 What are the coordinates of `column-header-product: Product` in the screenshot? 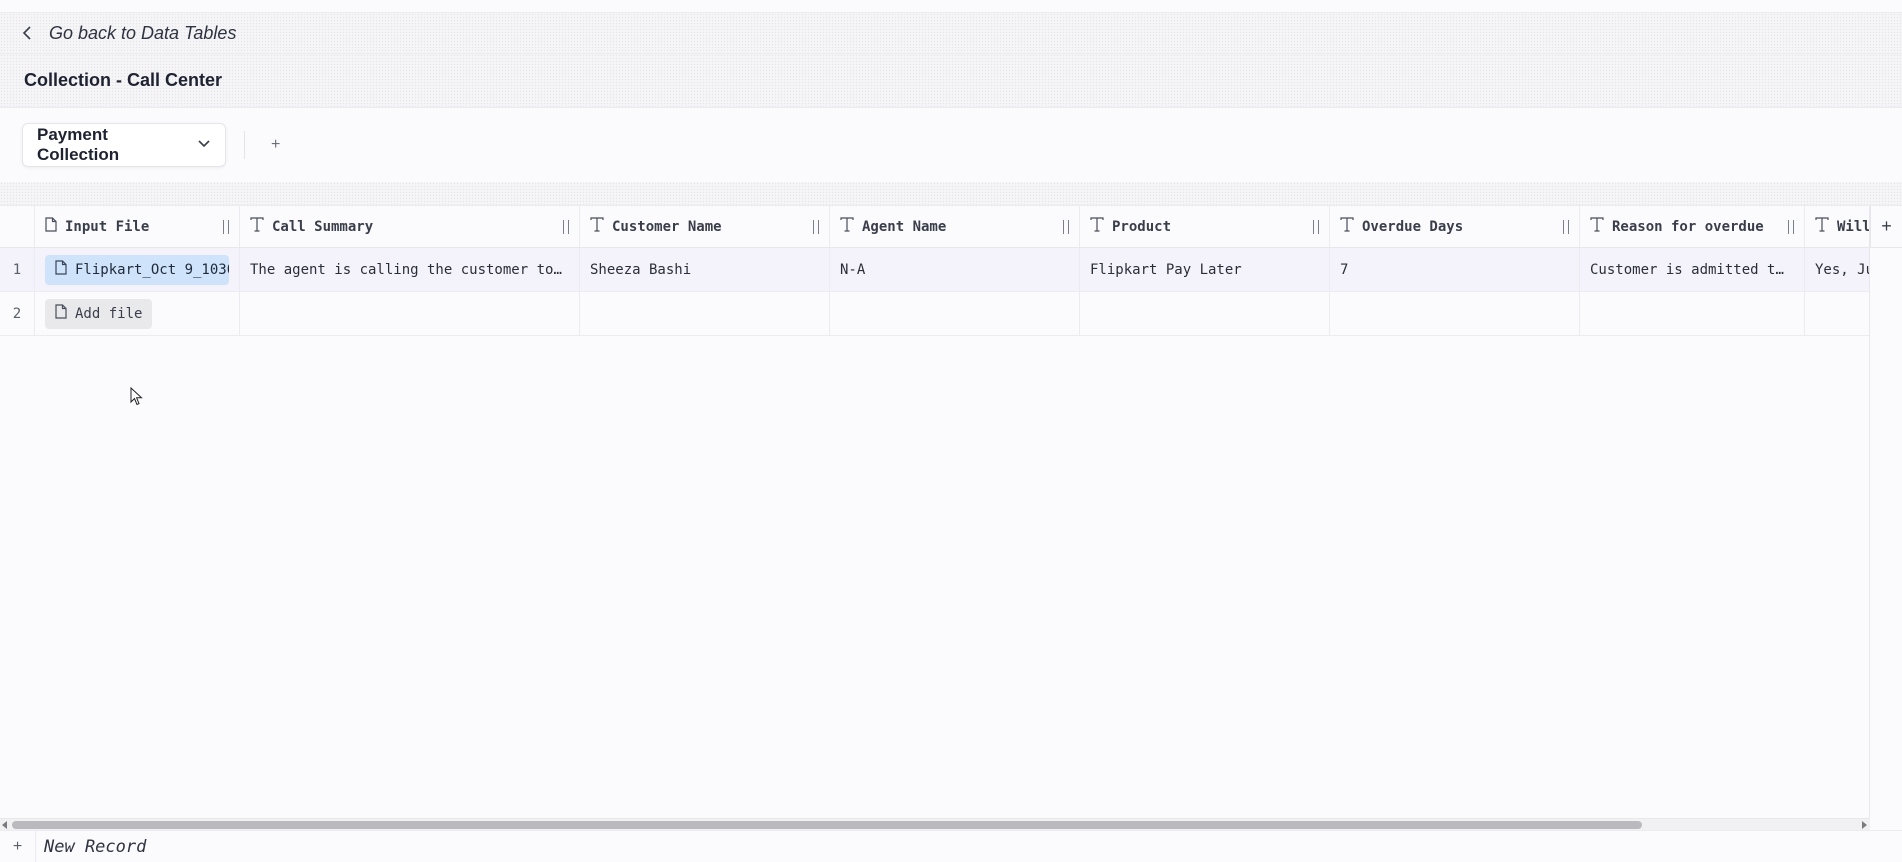 It's located at (1205, 226).